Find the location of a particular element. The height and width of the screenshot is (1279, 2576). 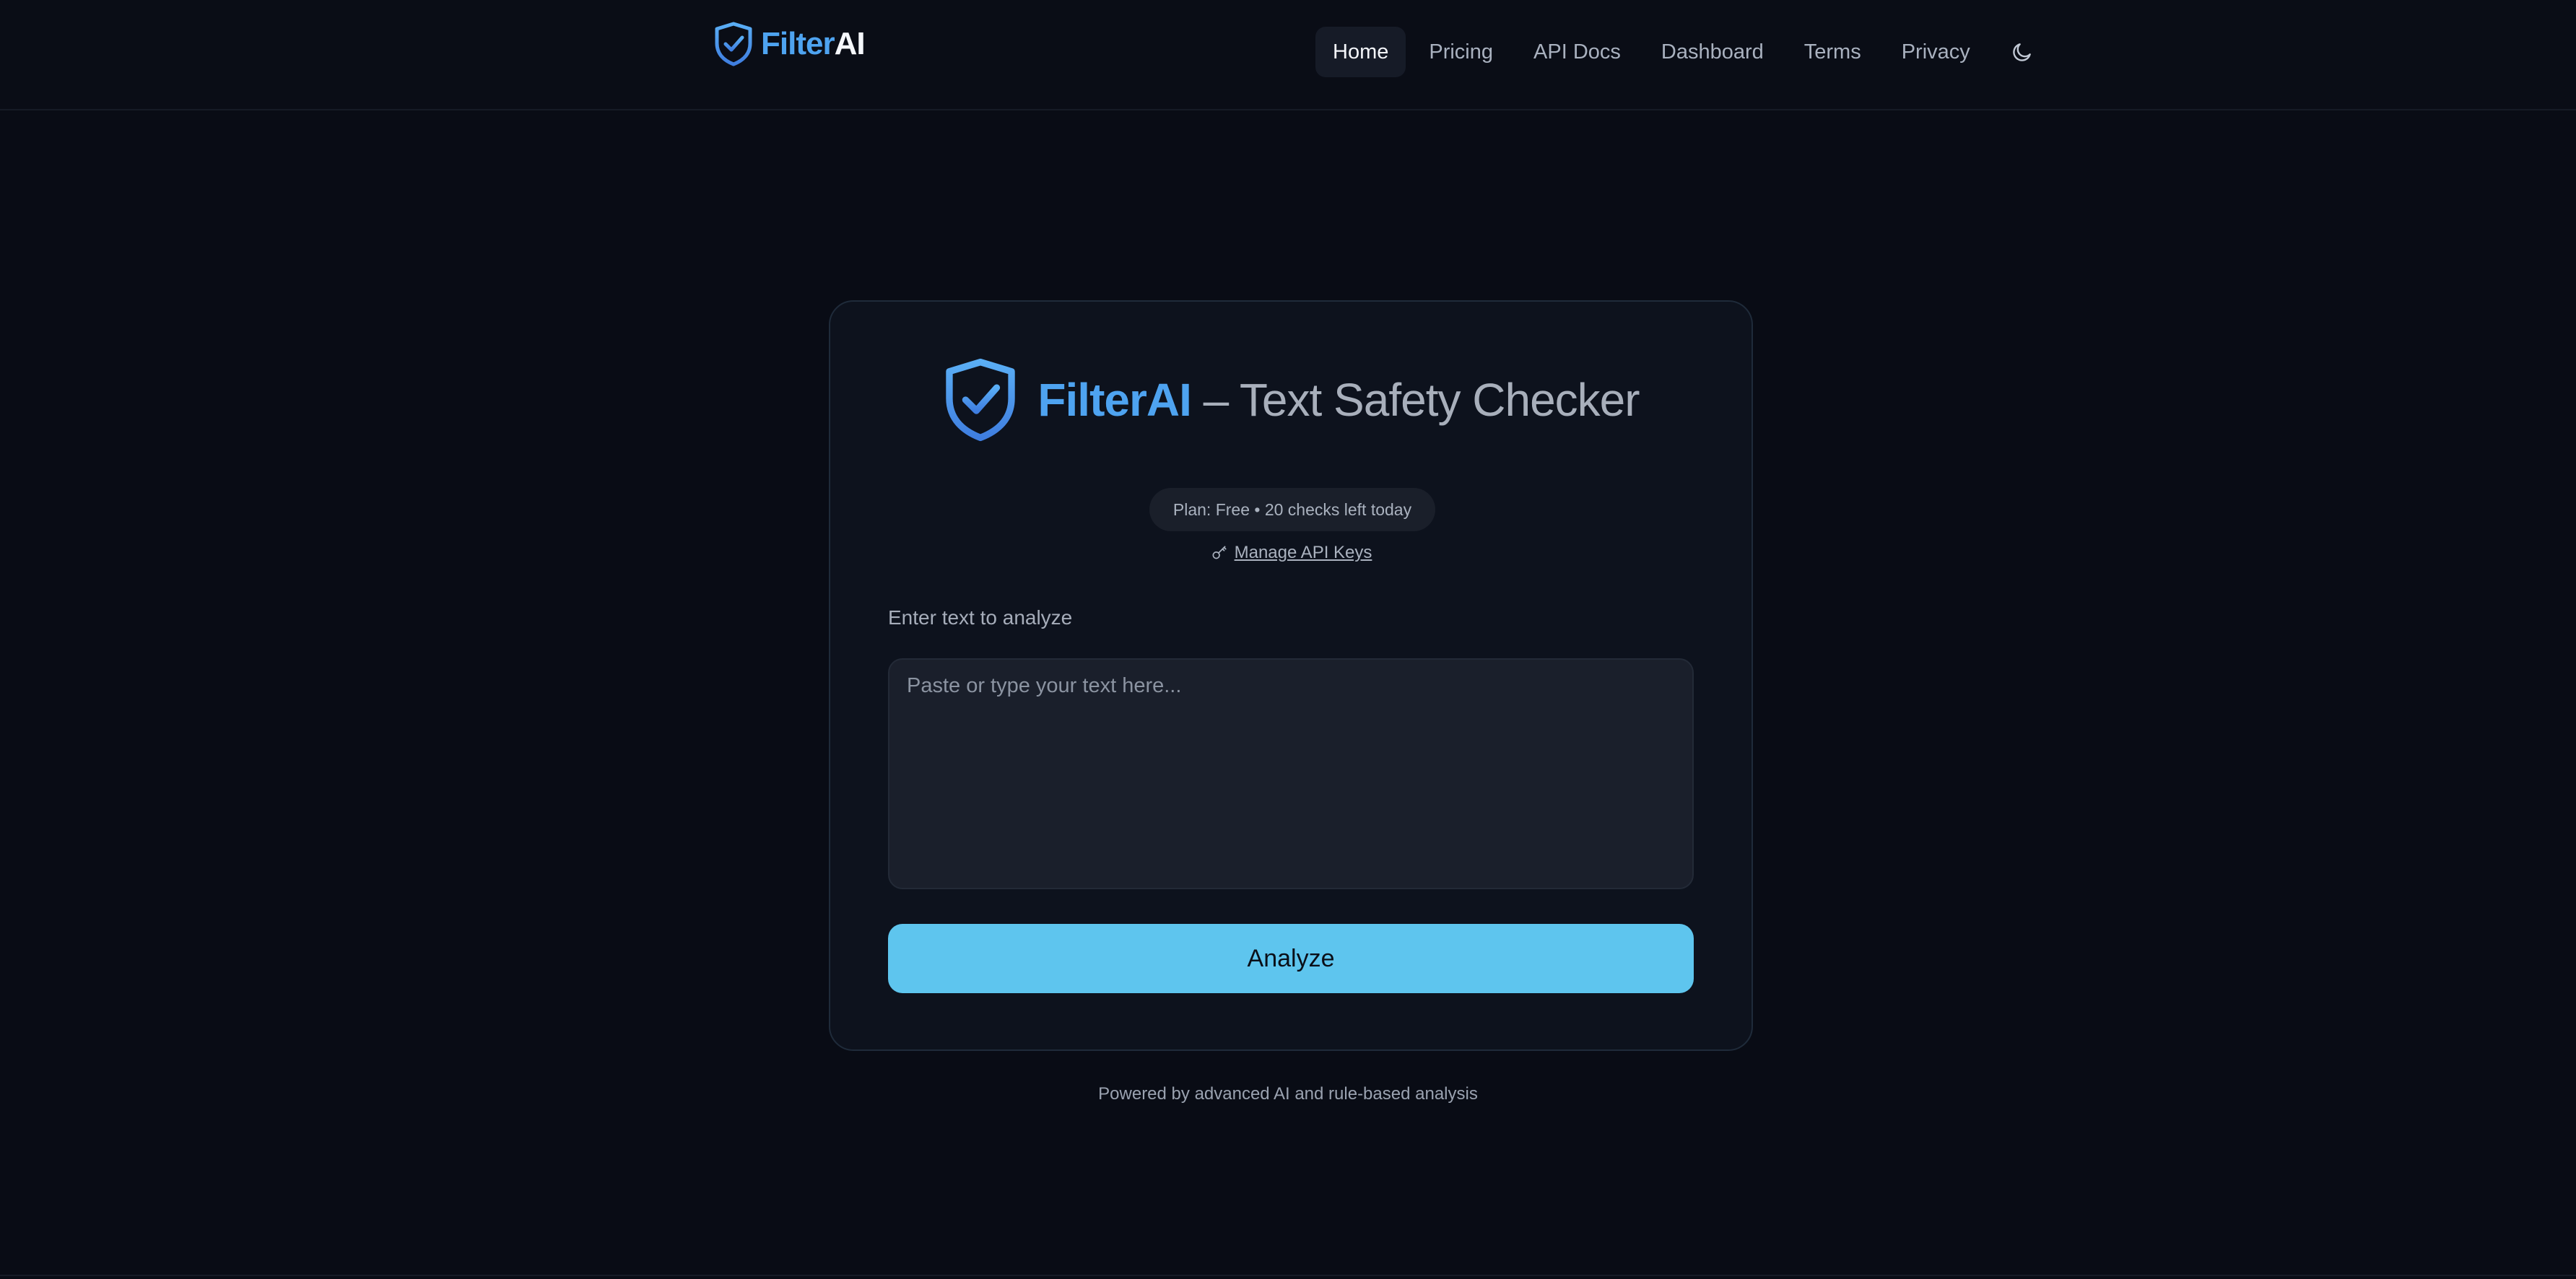

theme-toggle-button is located at coordinates (2022, 52).